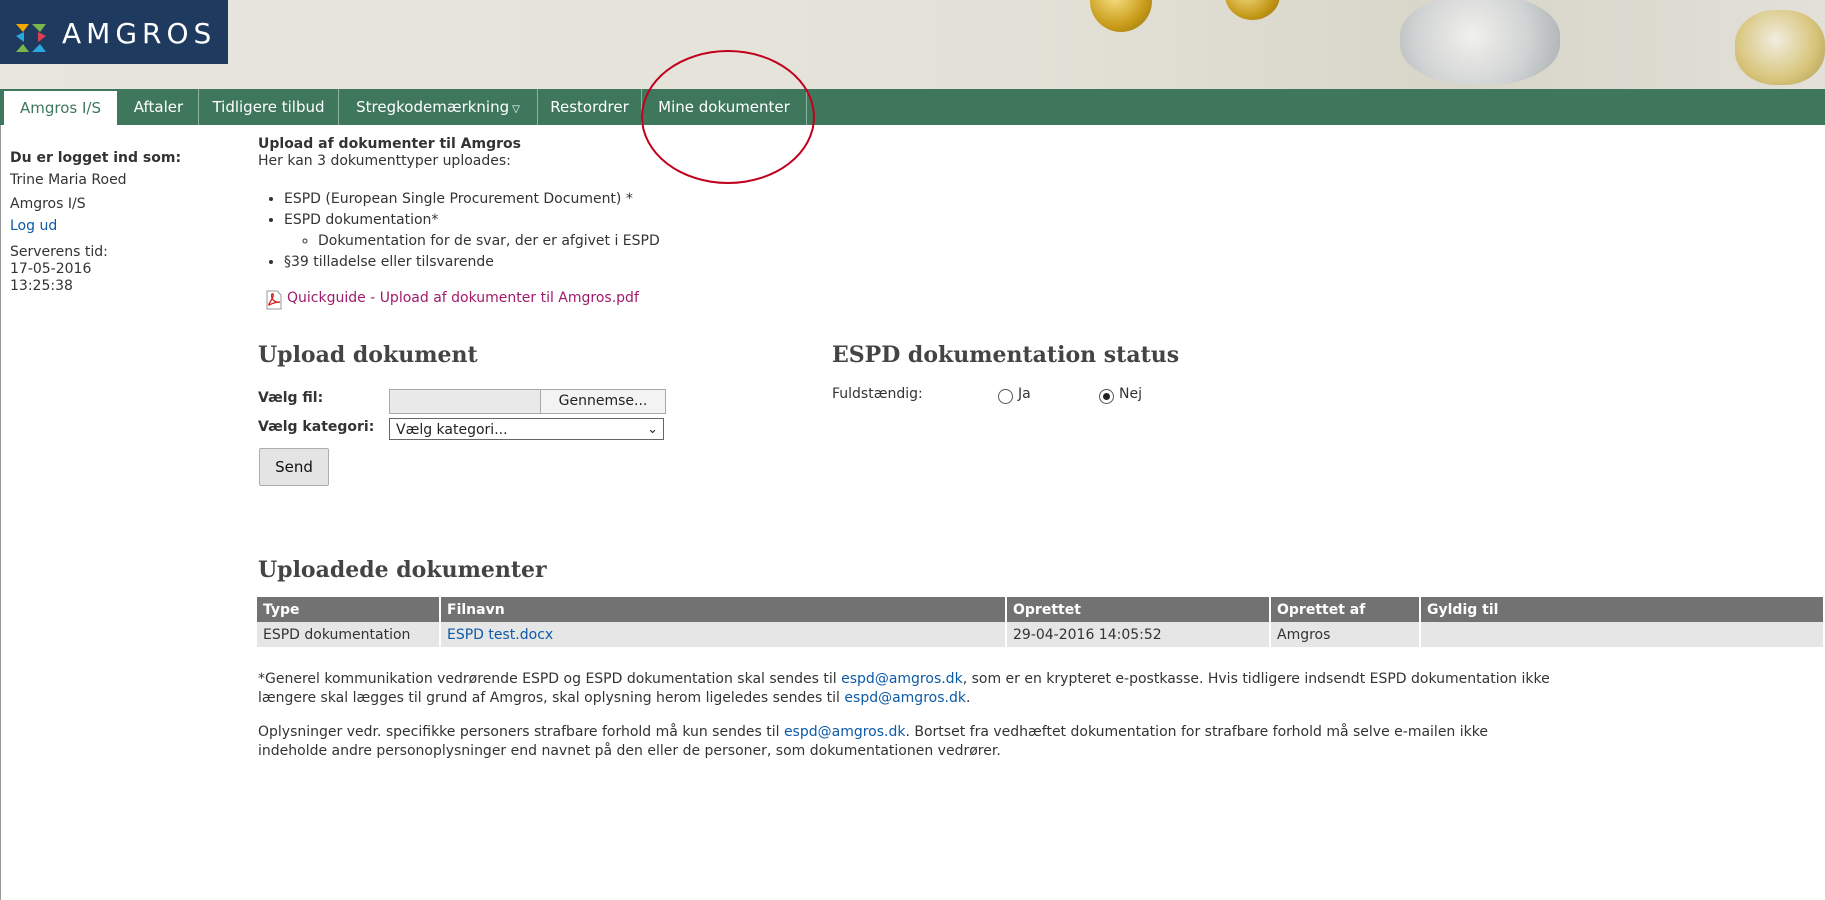 The height and width of the screenshot is (900, 1825). I want to click on nav-label: Restordrer, so click(589, 107).